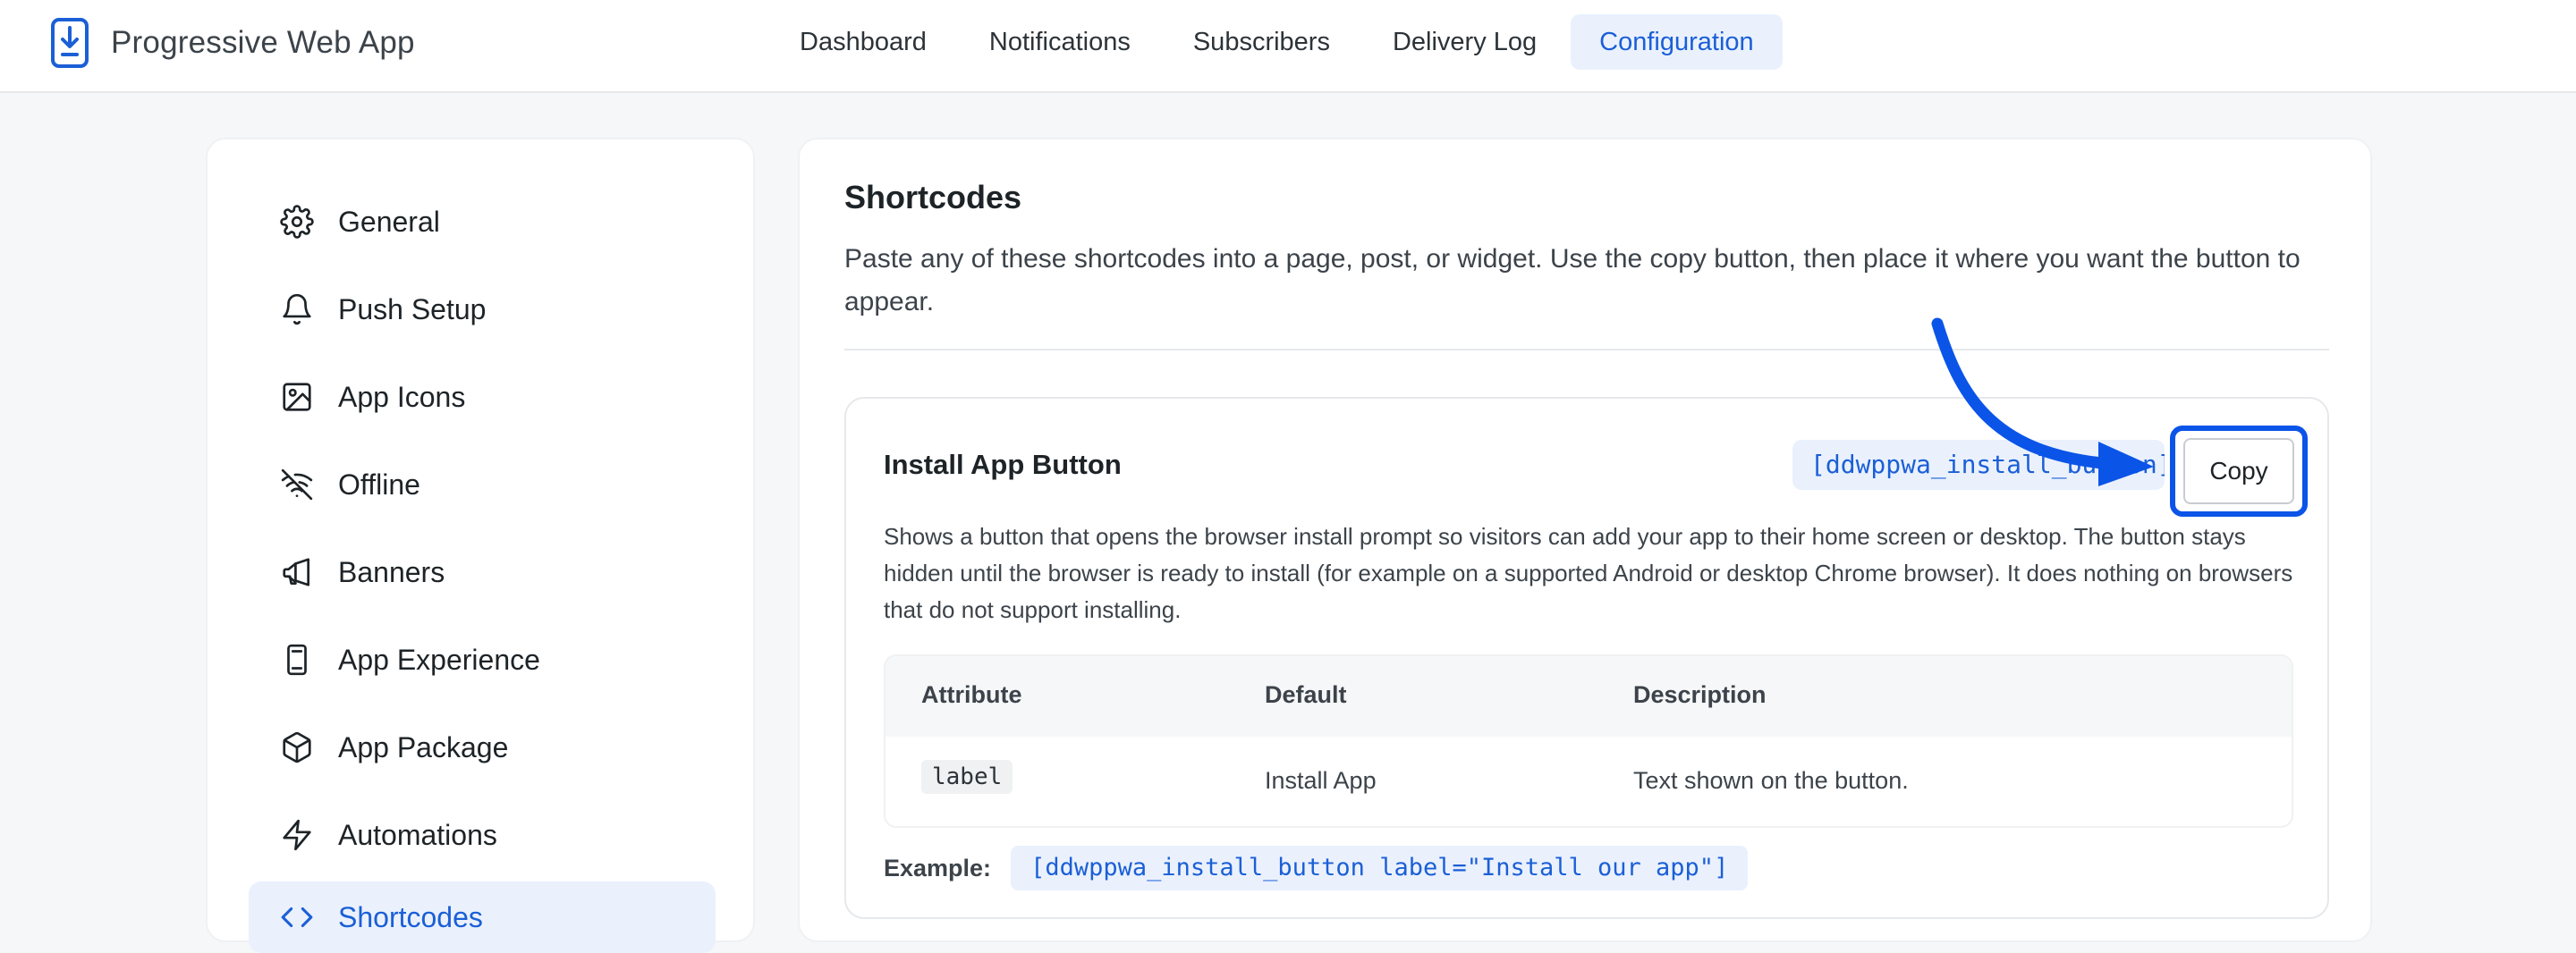 Image resolution: width=2576 pixels, height=953 pixels. I want to click on sidebar-item-app-package: App Package, so click(482, 747).